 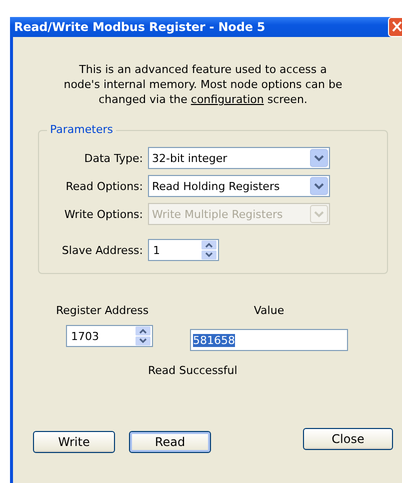 What do you see at coordinates (102, 310) in the screenshot?
I see `register-address-label: Register Address` at bounding box center [102, 310].